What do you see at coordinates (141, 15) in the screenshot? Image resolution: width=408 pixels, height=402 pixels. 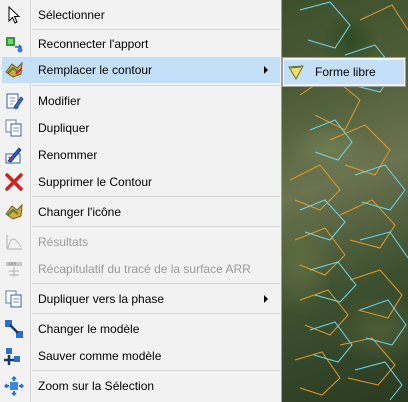 I see `menu-item-selectionner: Sélectionner` at bounding box center [141, 15].